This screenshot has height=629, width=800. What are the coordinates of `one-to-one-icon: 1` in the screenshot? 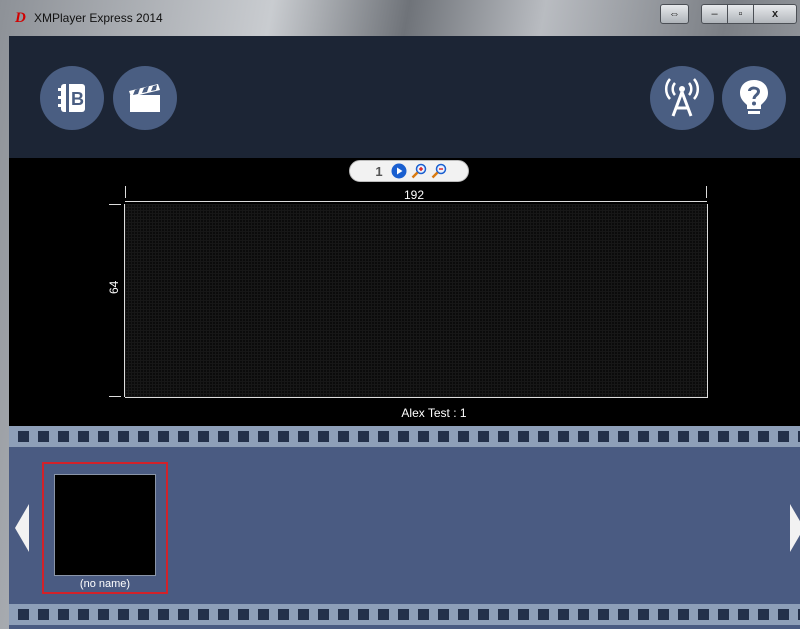 It's located at (379, 171).